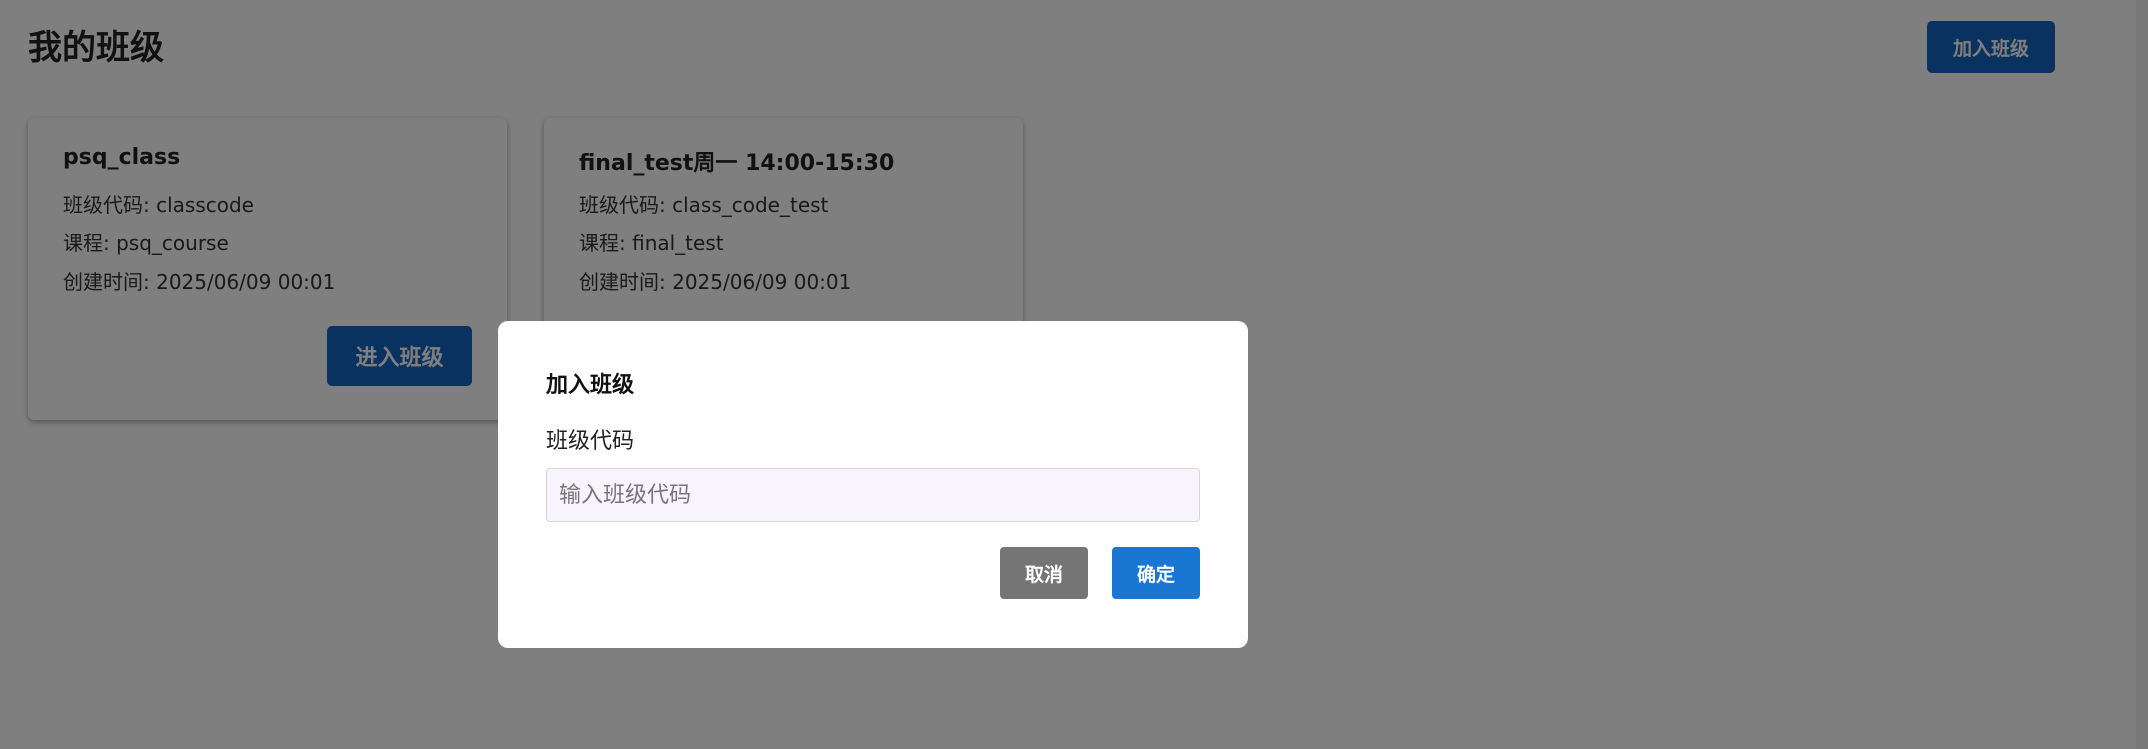 This screenshot has height=749, width=2148. I want to click on class-code-label: 班级代码, so click(590, 441).